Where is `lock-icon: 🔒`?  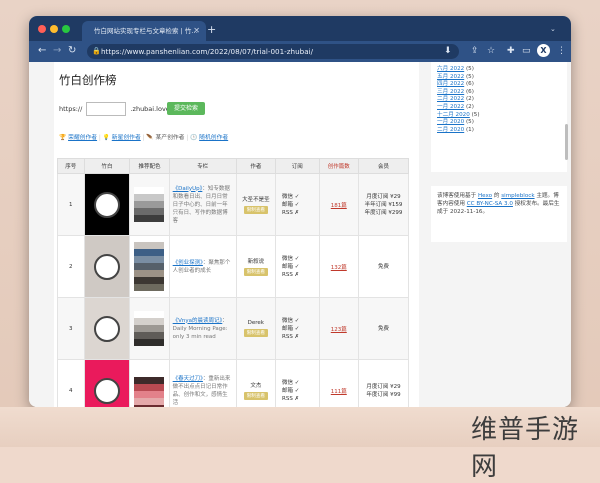 lock-icon: 🔒 is located at coordinates (96, 51).